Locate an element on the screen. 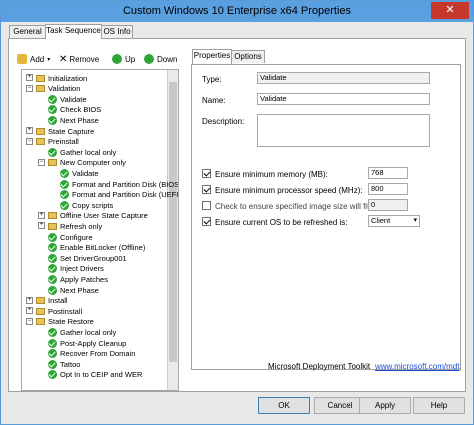  tree-scrollbar is located at coordinates (172, 230).